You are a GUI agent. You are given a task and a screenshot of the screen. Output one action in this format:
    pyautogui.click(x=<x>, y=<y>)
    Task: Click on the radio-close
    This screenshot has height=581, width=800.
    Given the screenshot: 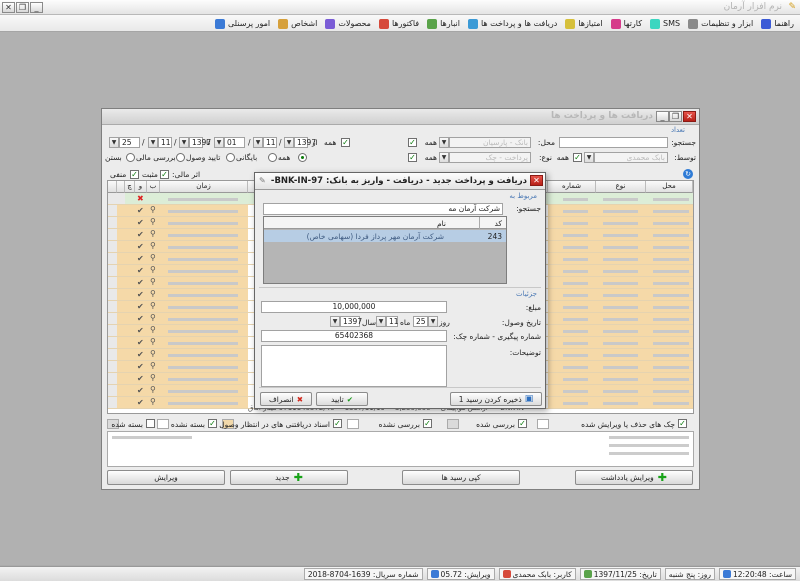 What is the action you would take?
    pyautogui.click(x=130, y=157)
    